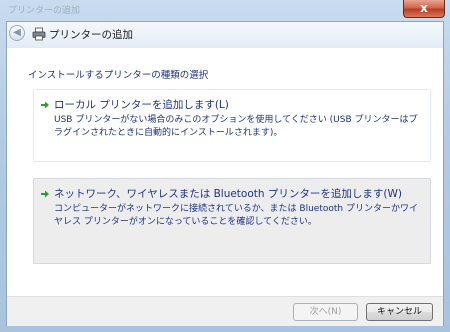 The width and height of the screenshot is (450, 332). Describe the element at coordinates (225, 11) in the screenshot. I see `title-bar: プリンターの追加 x` at that location.